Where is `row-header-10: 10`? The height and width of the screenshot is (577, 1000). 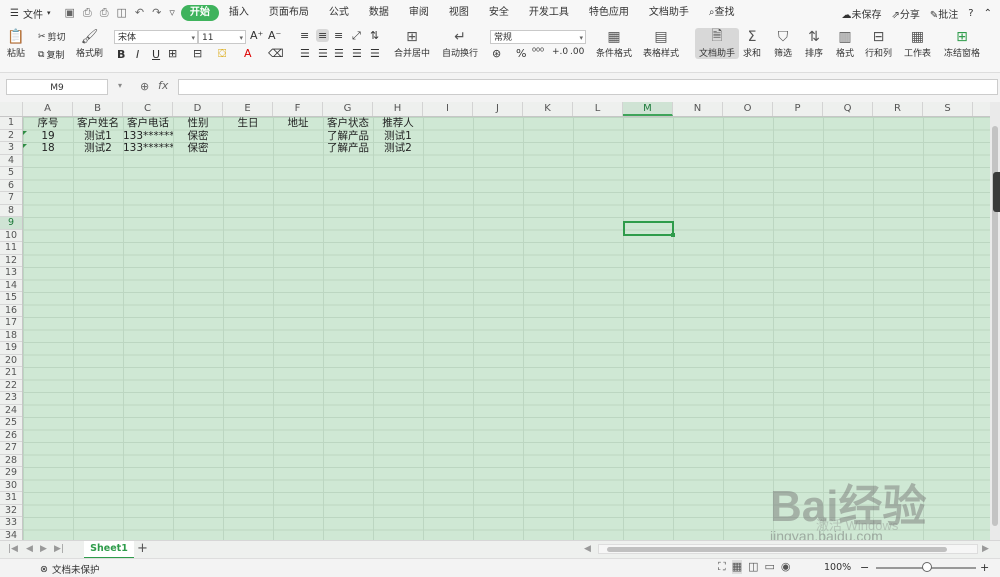 row-header-10: 10 is located at coordinates (11, 236).